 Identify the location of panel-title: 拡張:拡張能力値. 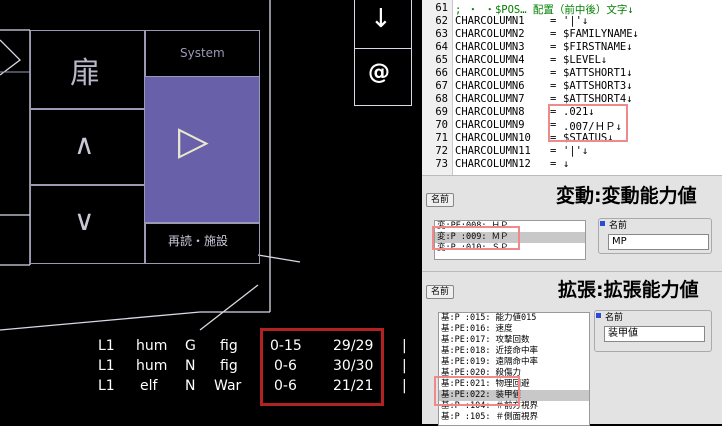
(628, 290).